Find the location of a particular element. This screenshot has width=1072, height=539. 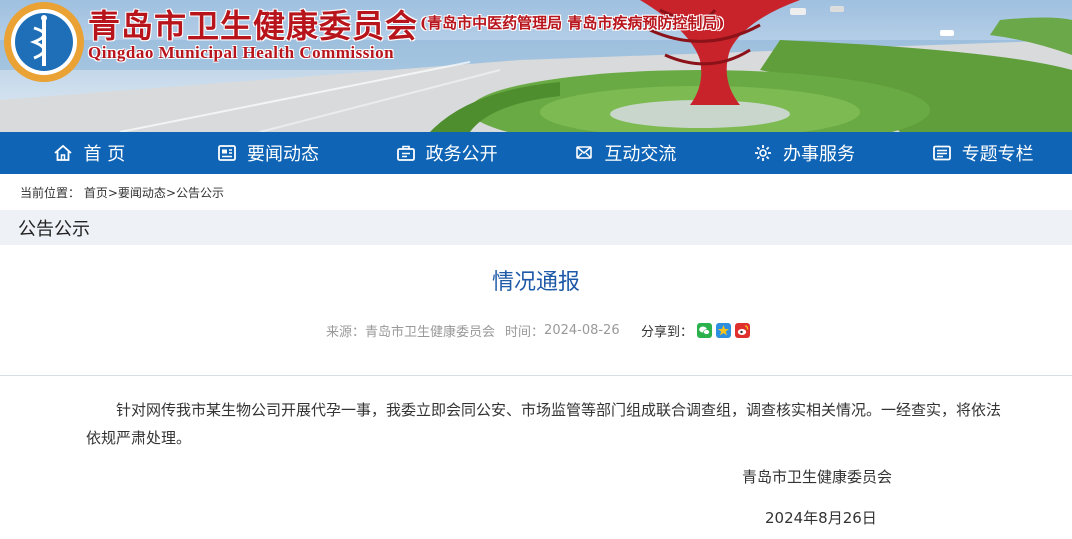

nav-item-label: 办事服务 is located at coordinates (819, 154).